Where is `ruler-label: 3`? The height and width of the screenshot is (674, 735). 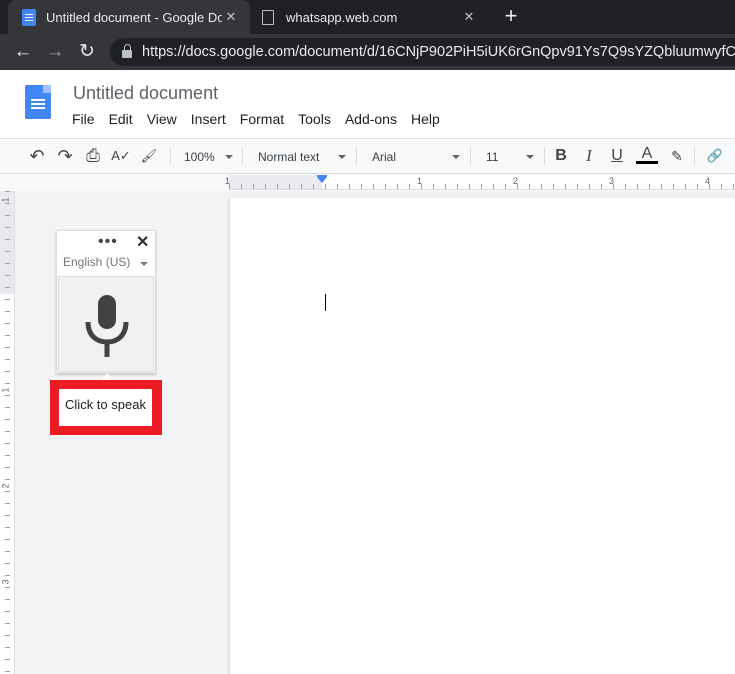 ruler-label: 3 is located at coordinates (612, 181).